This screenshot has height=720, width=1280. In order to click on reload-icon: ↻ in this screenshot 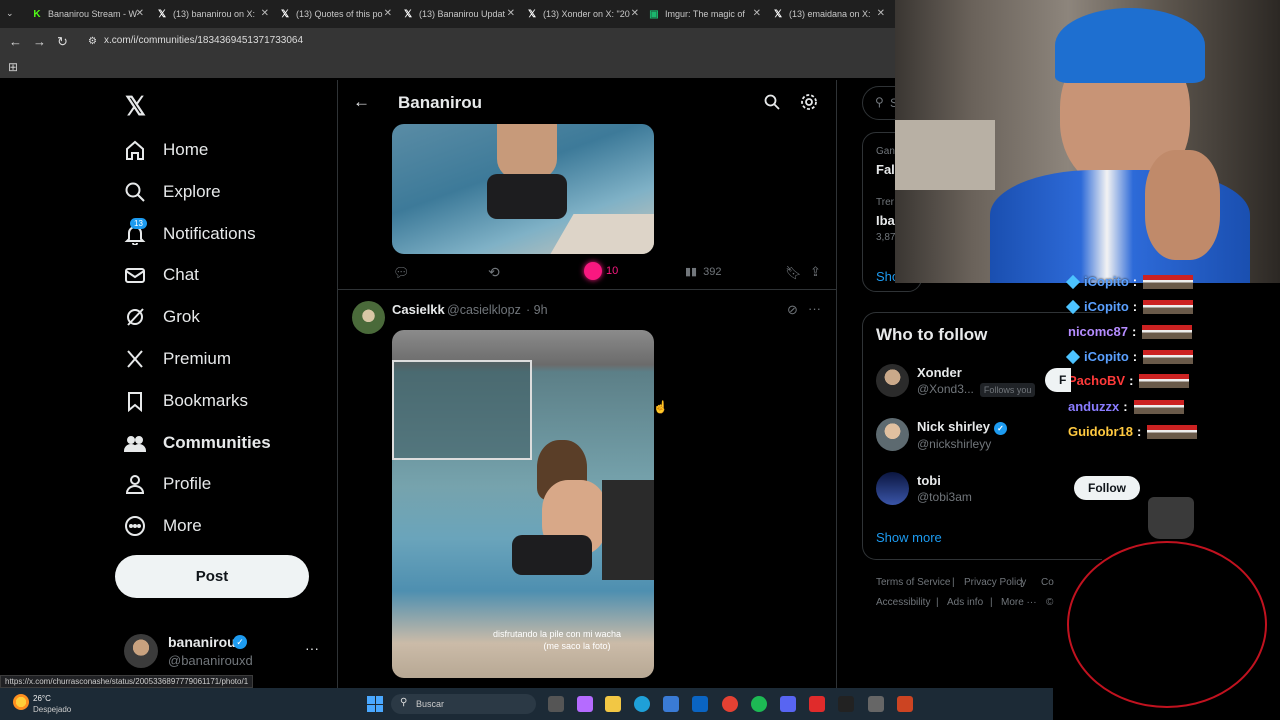, I will do `click(62, 42)`.